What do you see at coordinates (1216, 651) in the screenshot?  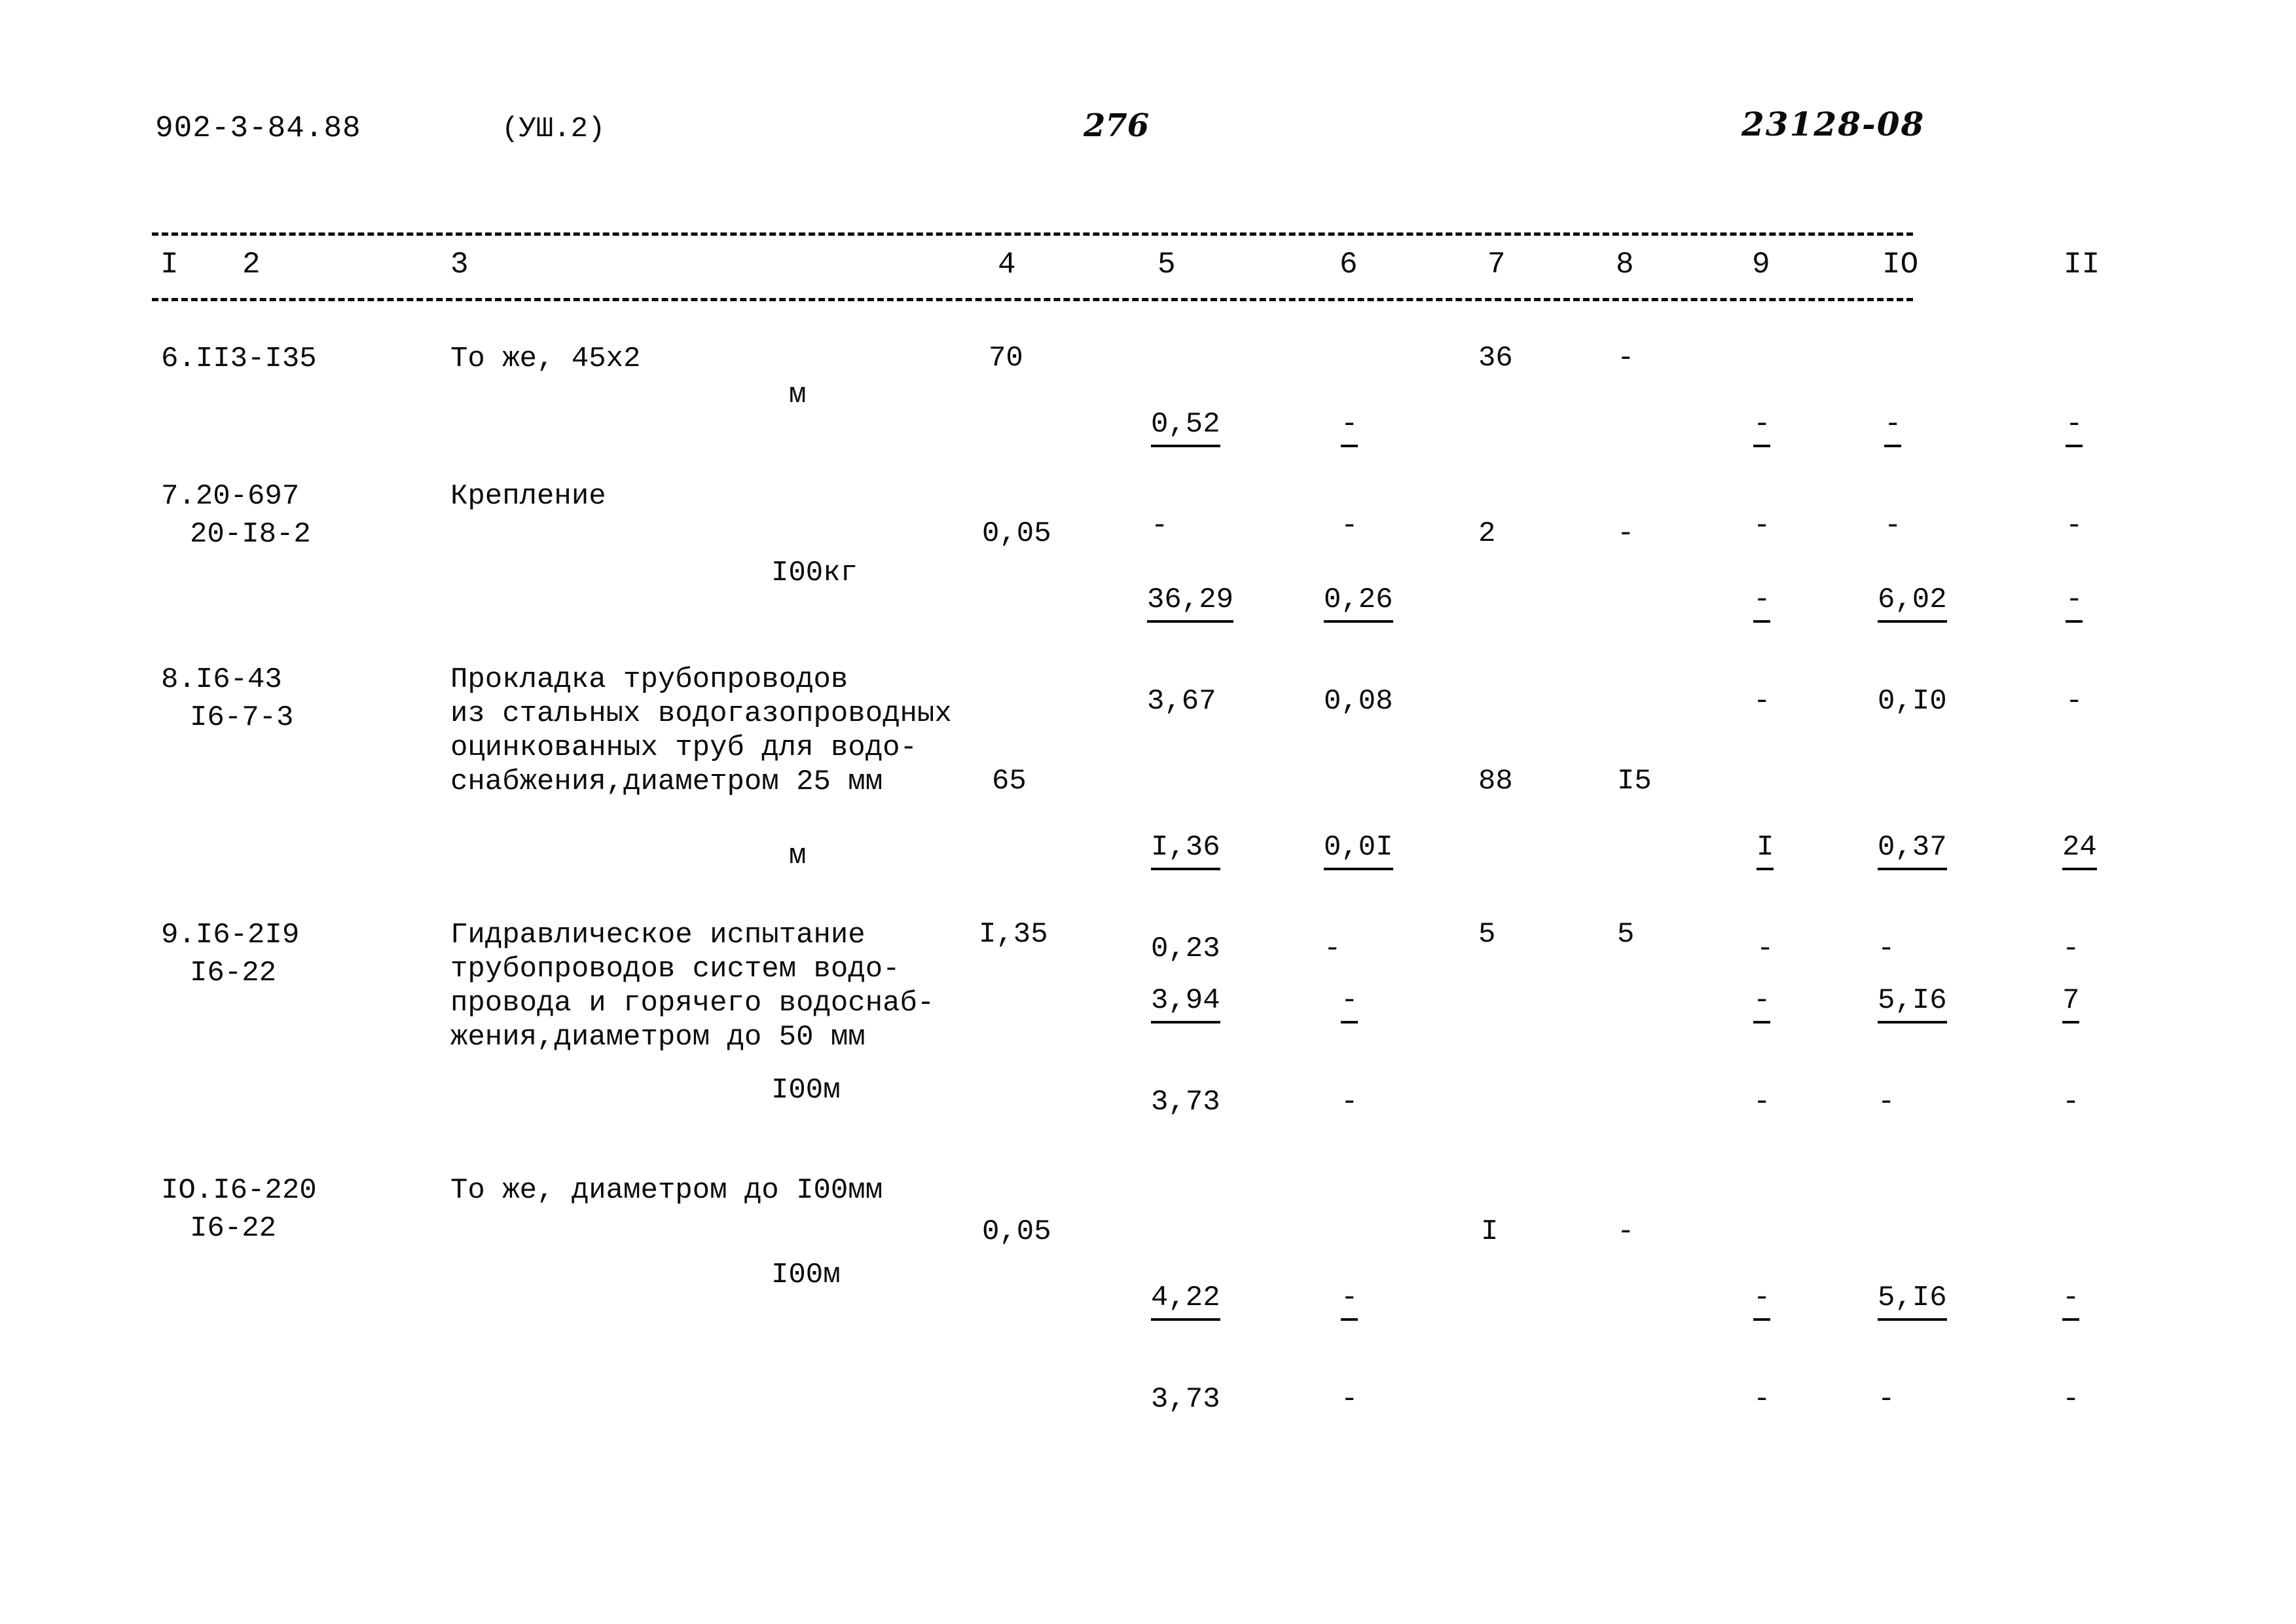 I see `row-col5-values: 36,29 3,67` at bounding box center [1216, 651].